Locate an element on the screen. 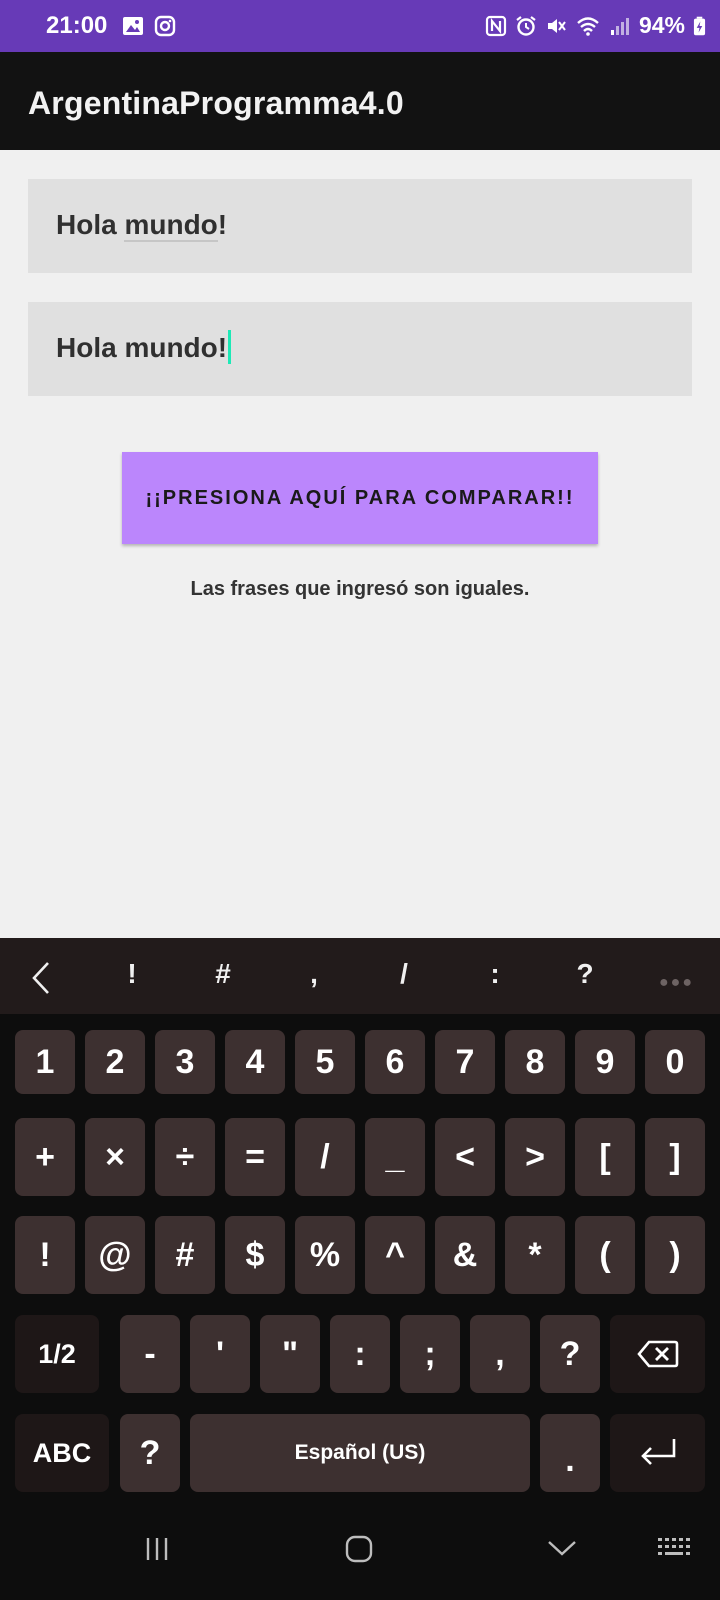  toolbar-symbol: / is located at coordinates (404, 974).